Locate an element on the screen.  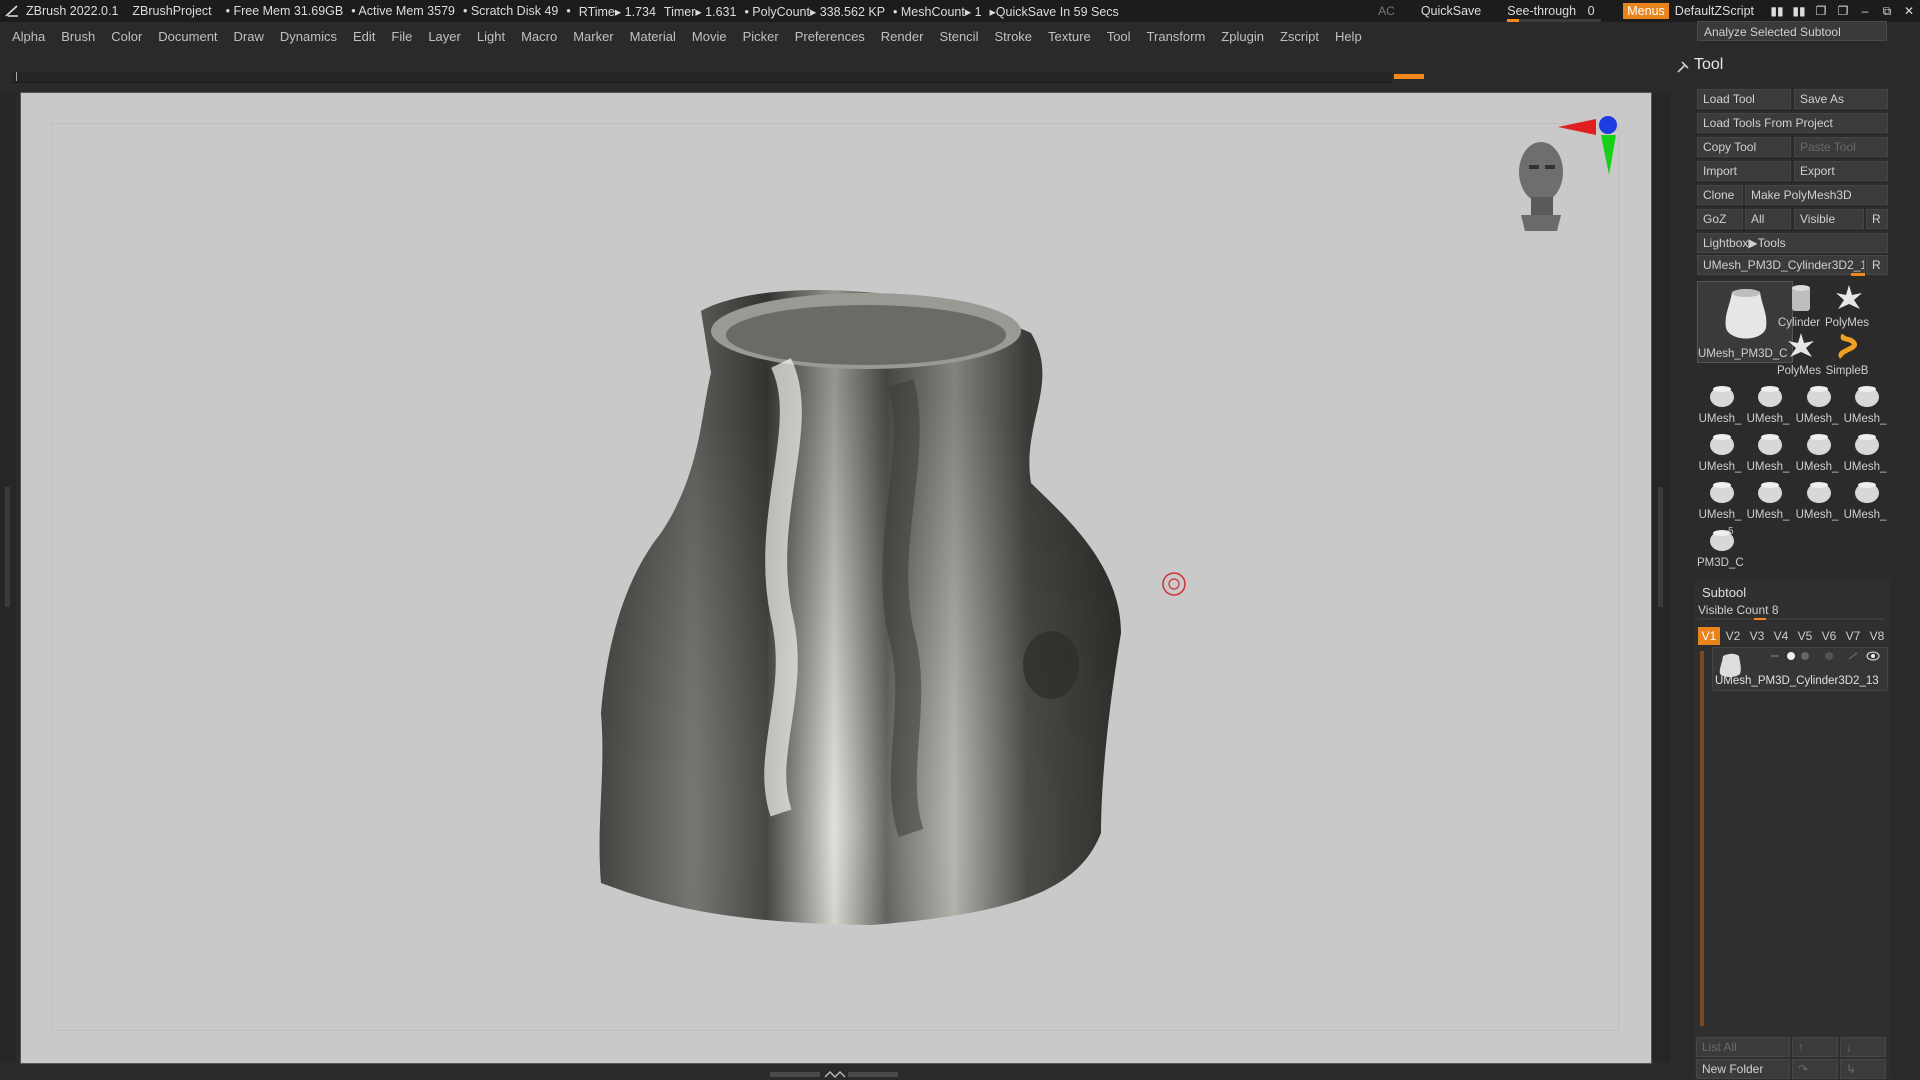
menu-transform: Transform is located at coordinates (1176, 36).